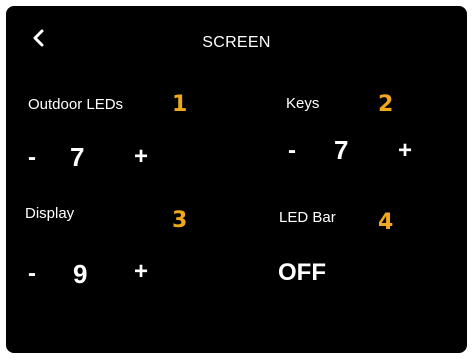 The width and height of the screenshot is (473, 359). I want to click on display-increase-button: +, so click(141, 272).